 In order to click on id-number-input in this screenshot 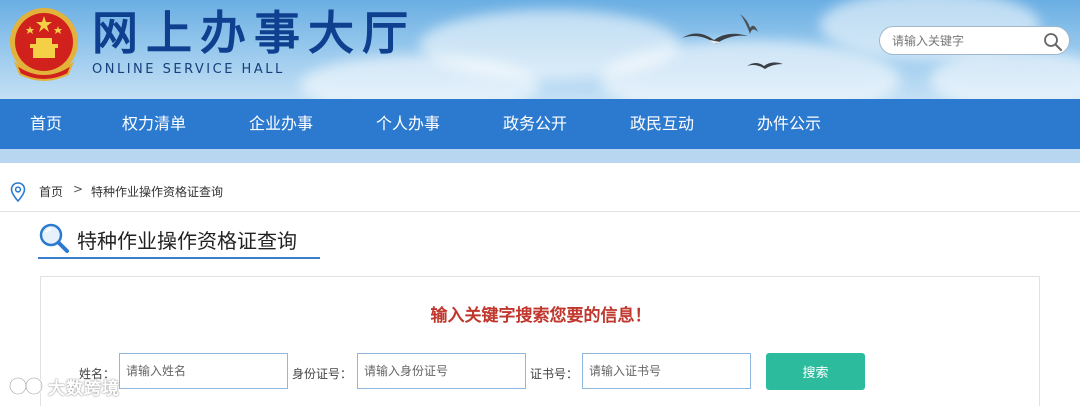, I will do `click(441, 371)`.